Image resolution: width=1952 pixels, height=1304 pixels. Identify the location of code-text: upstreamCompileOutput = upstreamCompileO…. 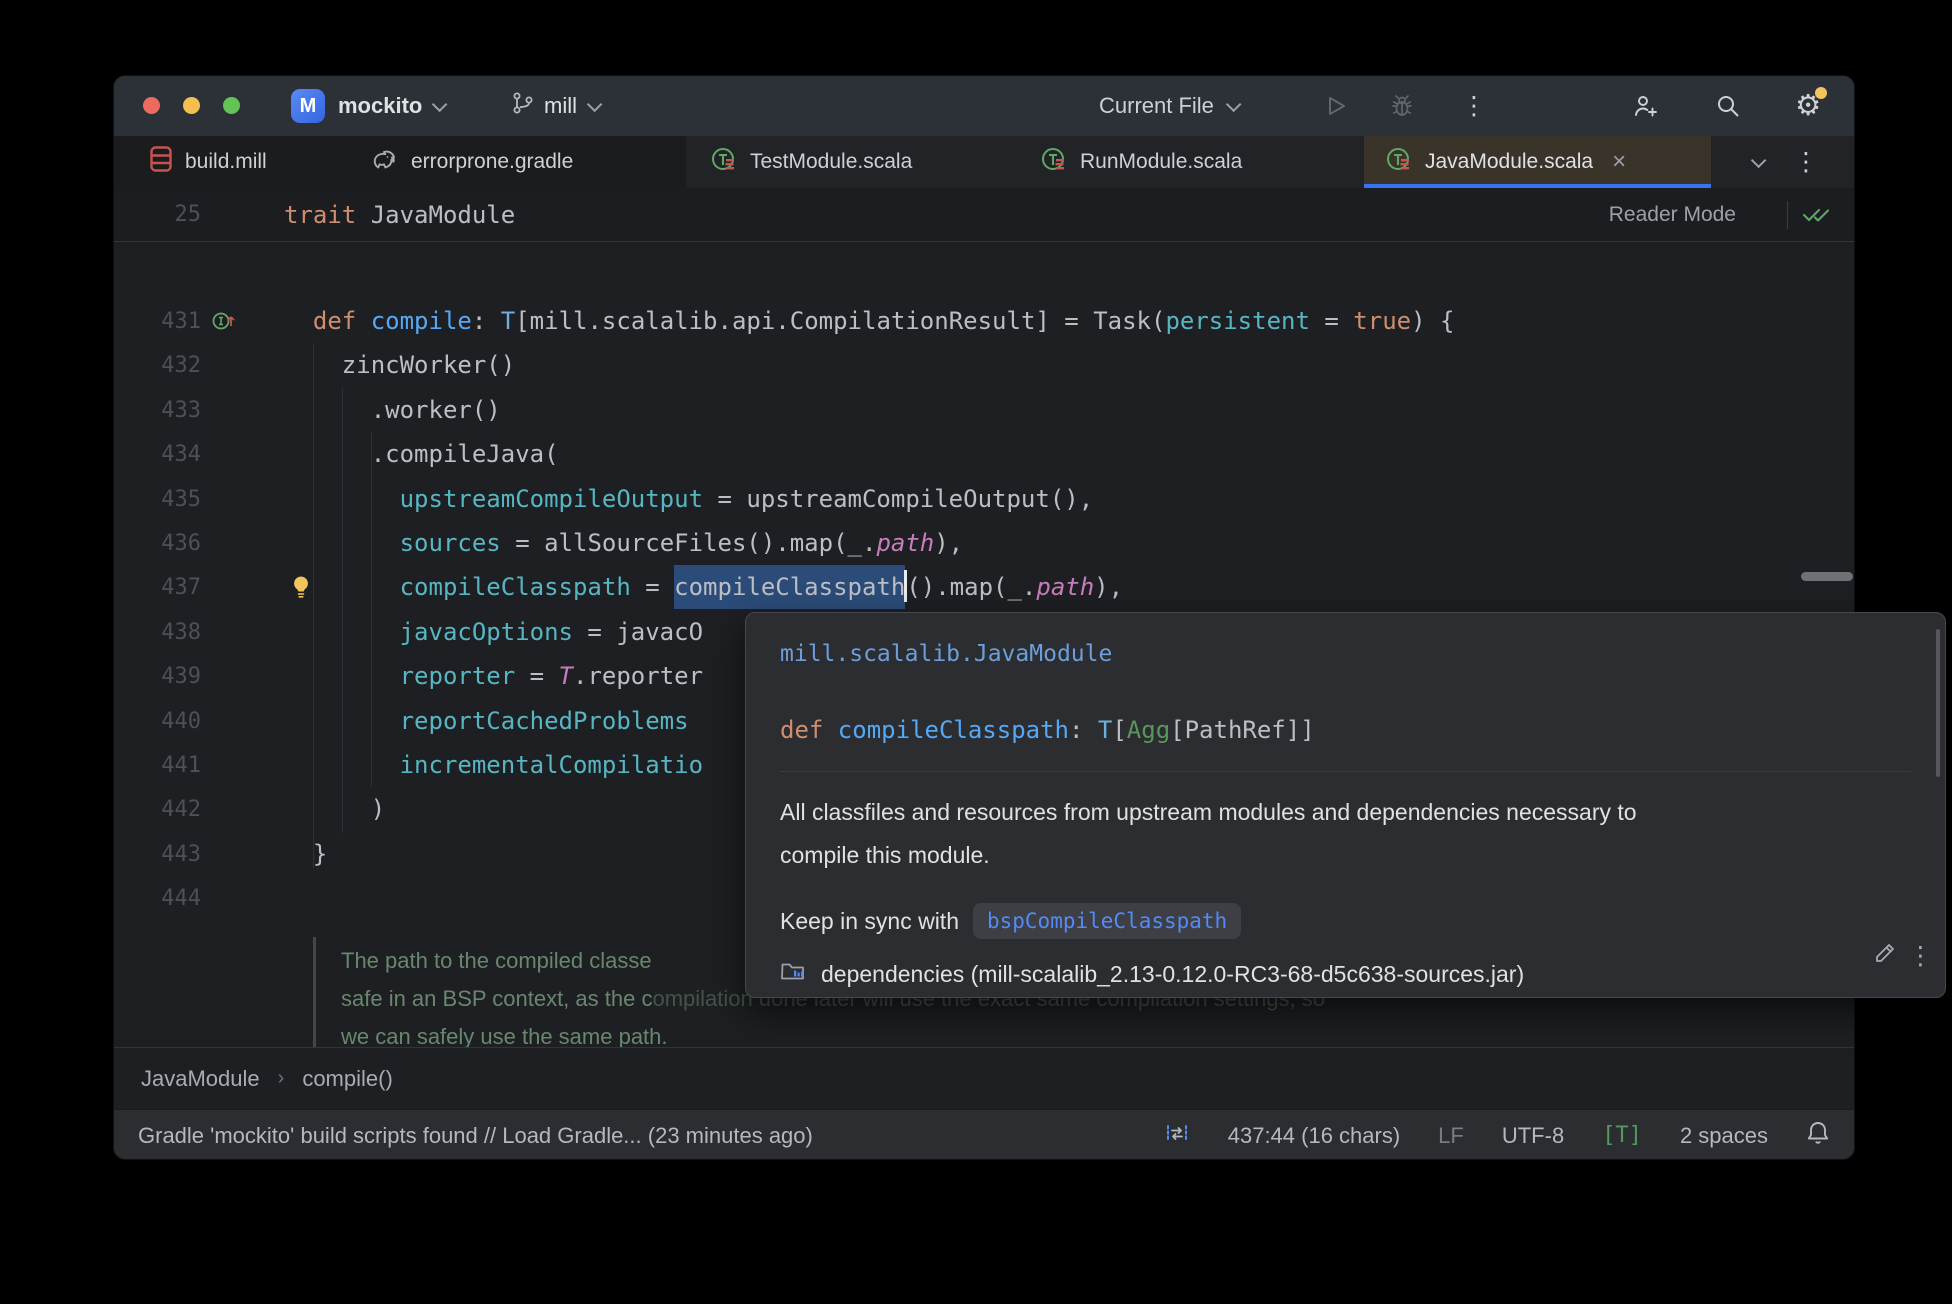
(746, 498).